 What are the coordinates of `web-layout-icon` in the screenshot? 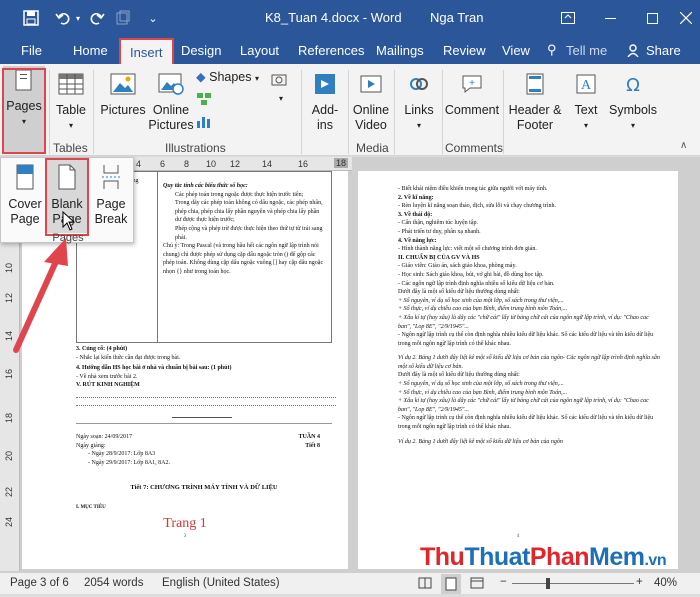 It's located at (477, 584).